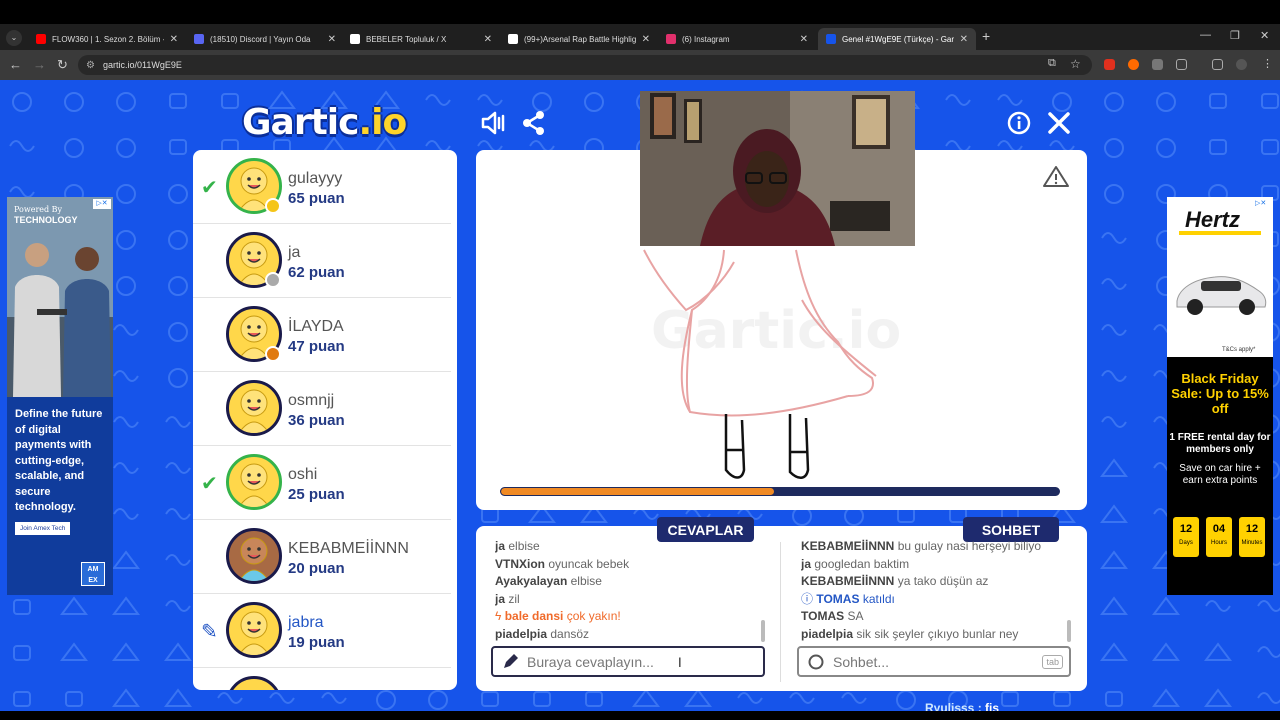  Describe the element at coordinates (322, 679) in the screenshot. I see `player-row-partial` at that location.